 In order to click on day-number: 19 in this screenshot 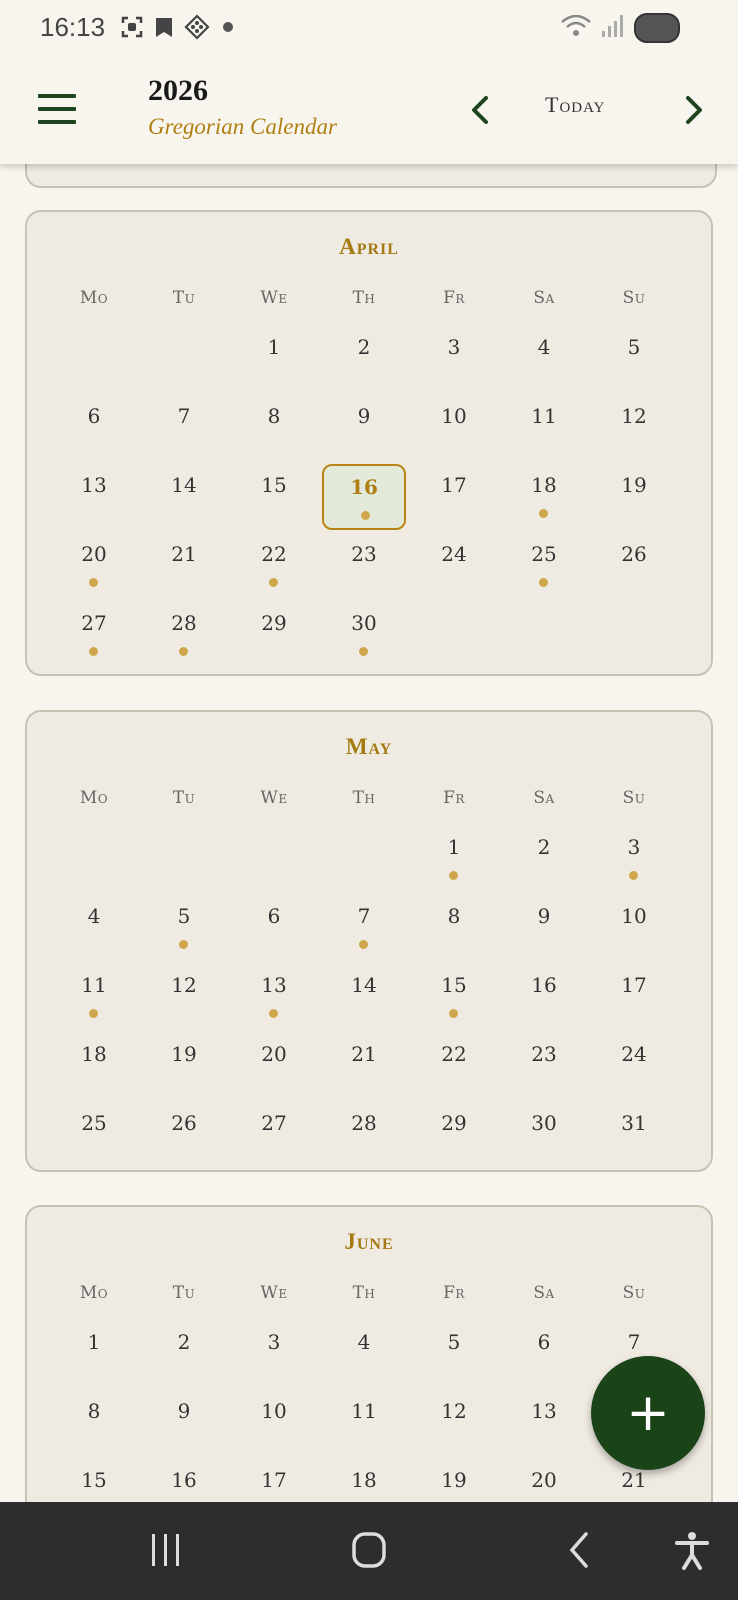, I will do `click(454, 1480)`.